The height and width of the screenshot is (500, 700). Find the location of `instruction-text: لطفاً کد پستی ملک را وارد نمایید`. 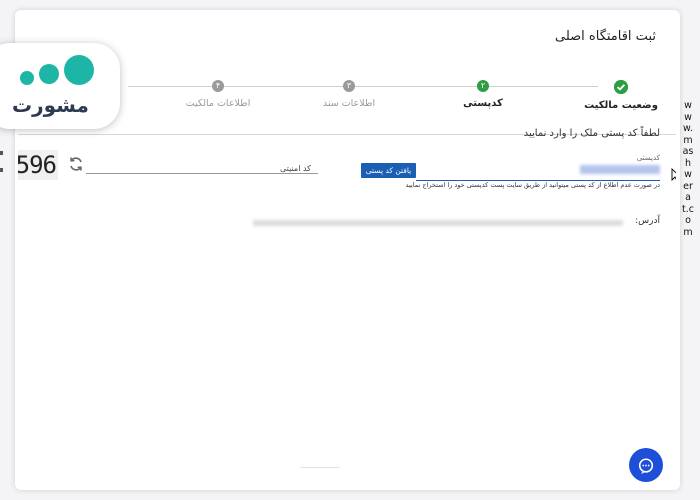

instruction-text: لطفاً کد پستی ملک را وارد نمایید is located at coordinates (591, 133).